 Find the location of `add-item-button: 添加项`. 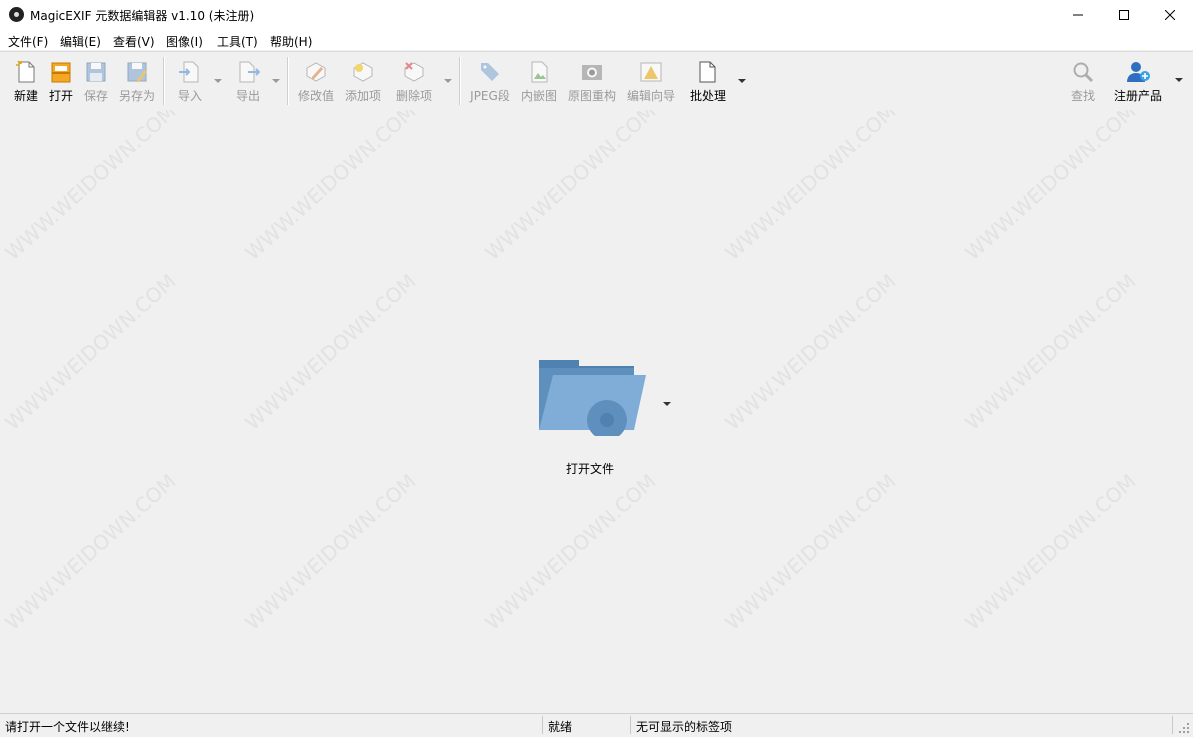

add-item-button: 添加项 is located at coordinates (363, 81).